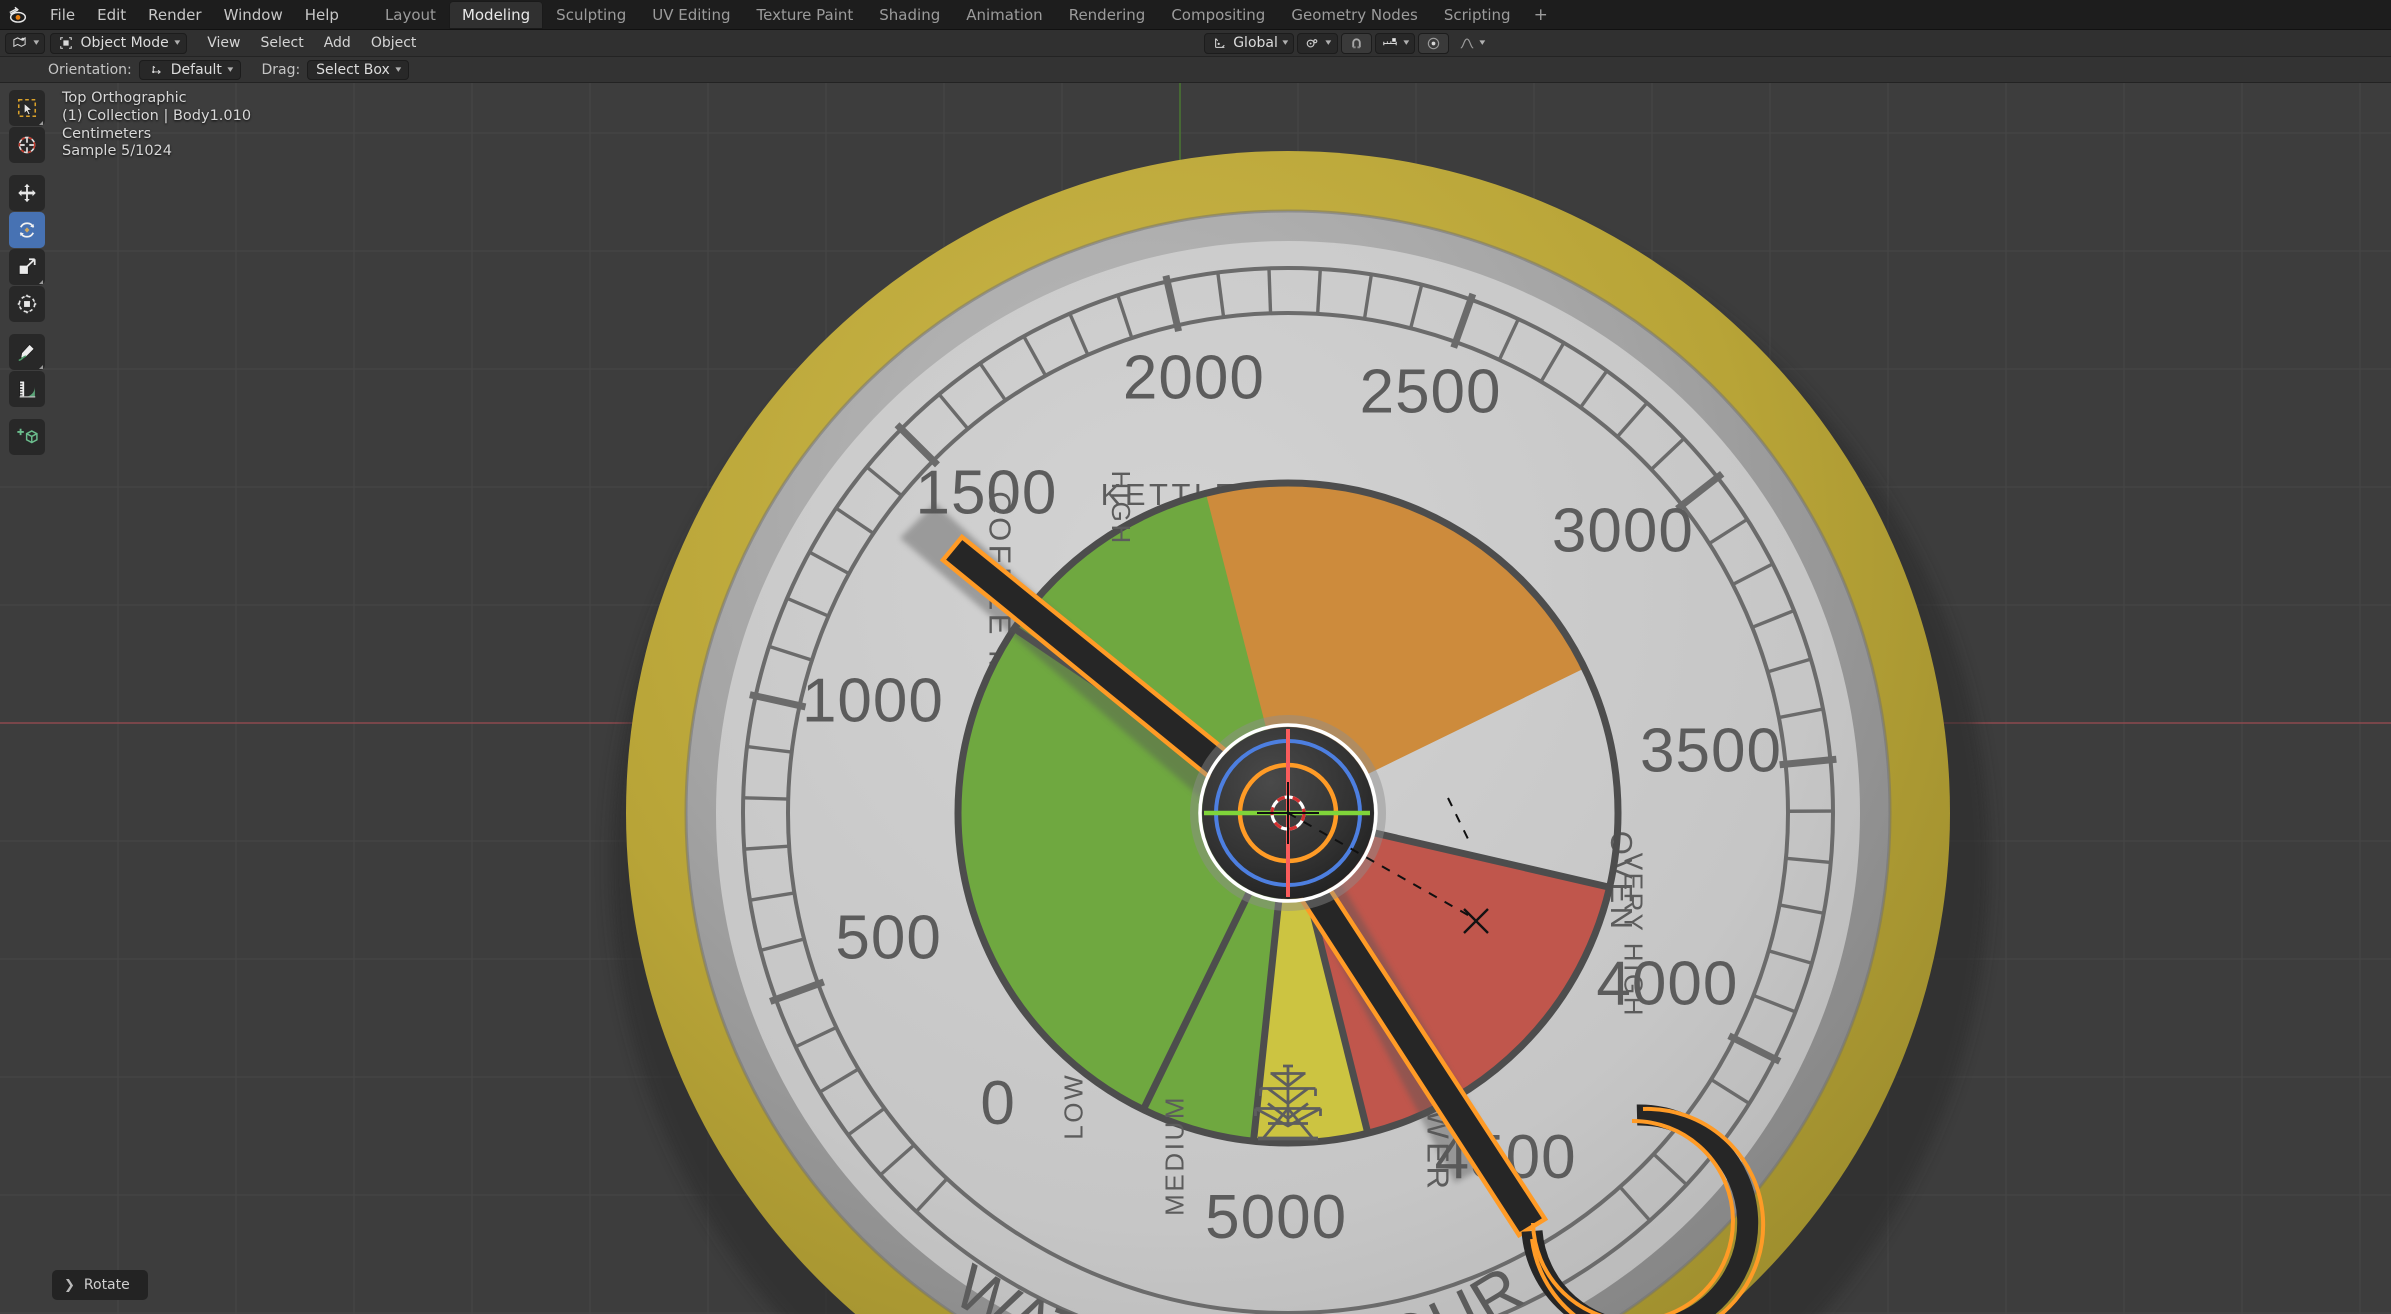 This screenshot has width=2391, height=1314. What do you see at coordinates (1074, 1106) in the screenshot?
I see `level-label-low: LOW` at bounding box center [1074, 1106].